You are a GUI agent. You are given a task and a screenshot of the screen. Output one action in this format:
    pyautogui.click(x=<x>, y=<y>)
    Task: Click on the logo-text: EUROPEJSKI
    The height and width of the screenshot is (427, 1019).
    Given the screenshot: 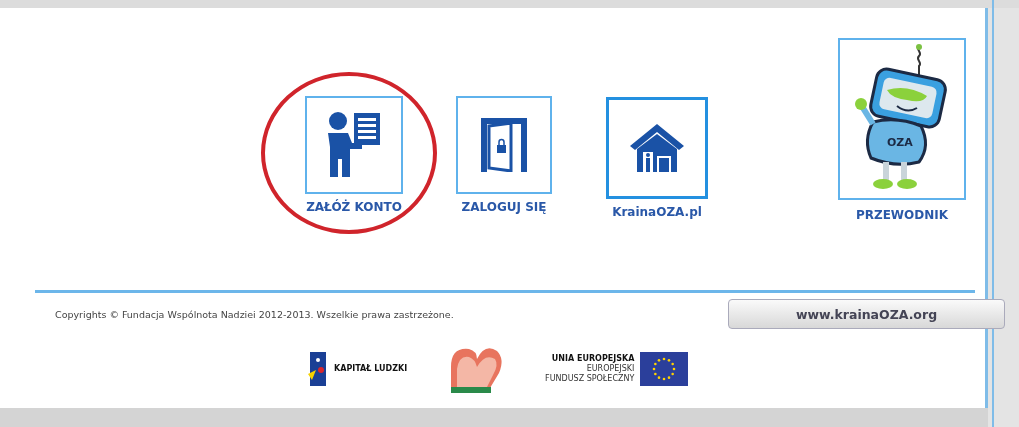 What is the action you would take?
    pyautogui.click(x=610, y=369)
    